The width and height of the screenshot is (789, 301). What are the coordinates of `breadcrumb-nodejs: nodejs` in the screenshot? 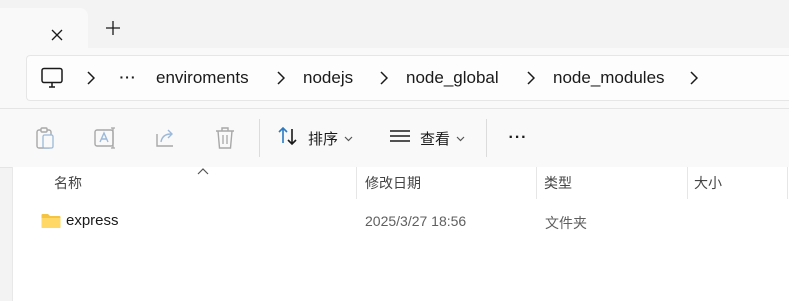 It's located at (328, 78).